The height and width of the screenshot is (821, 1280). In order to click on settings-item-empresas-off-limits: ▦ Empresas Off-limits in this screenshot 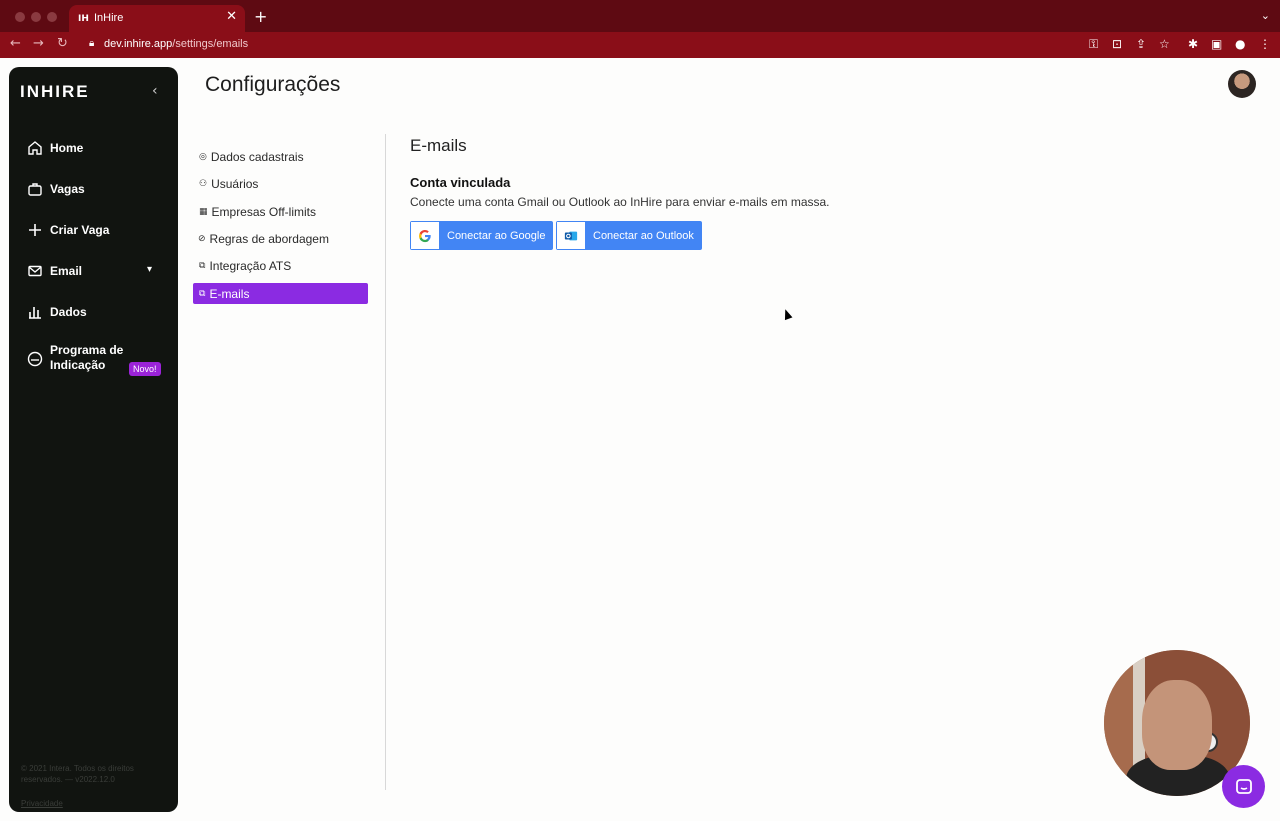, I will do `click(280, 211)`.